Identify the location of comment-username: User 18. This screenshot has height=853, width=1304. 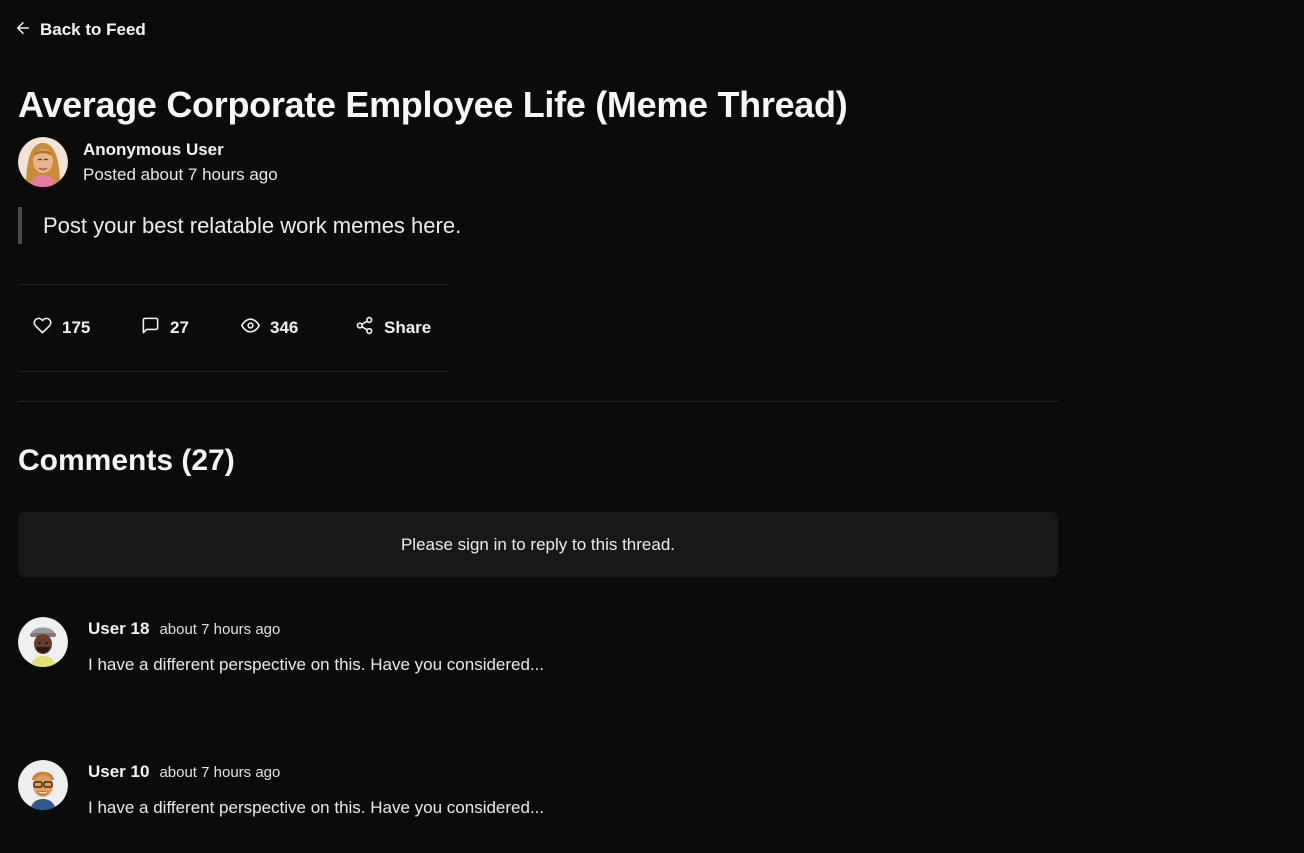
(118, 629).